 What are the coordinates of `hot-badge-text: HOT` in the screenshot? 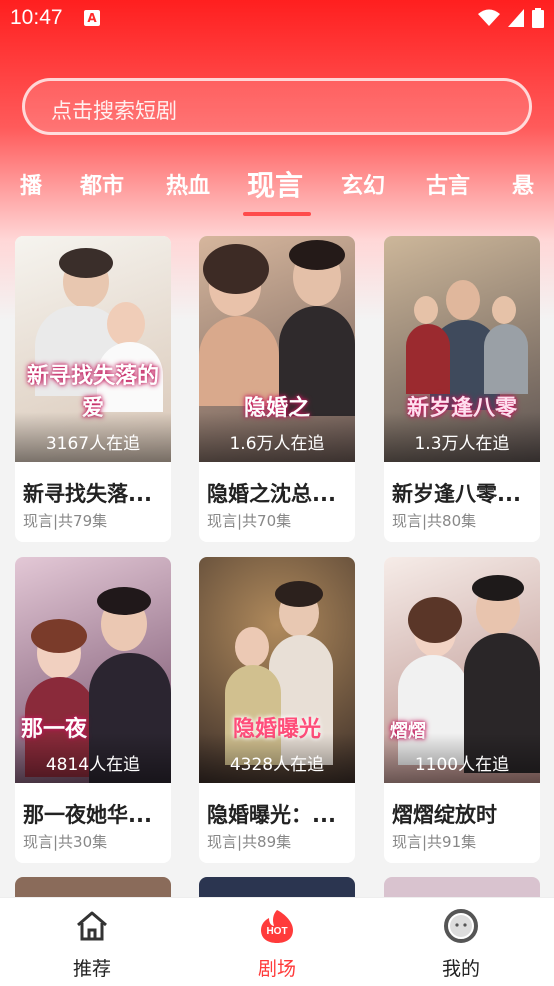 It's located at (276, 931).